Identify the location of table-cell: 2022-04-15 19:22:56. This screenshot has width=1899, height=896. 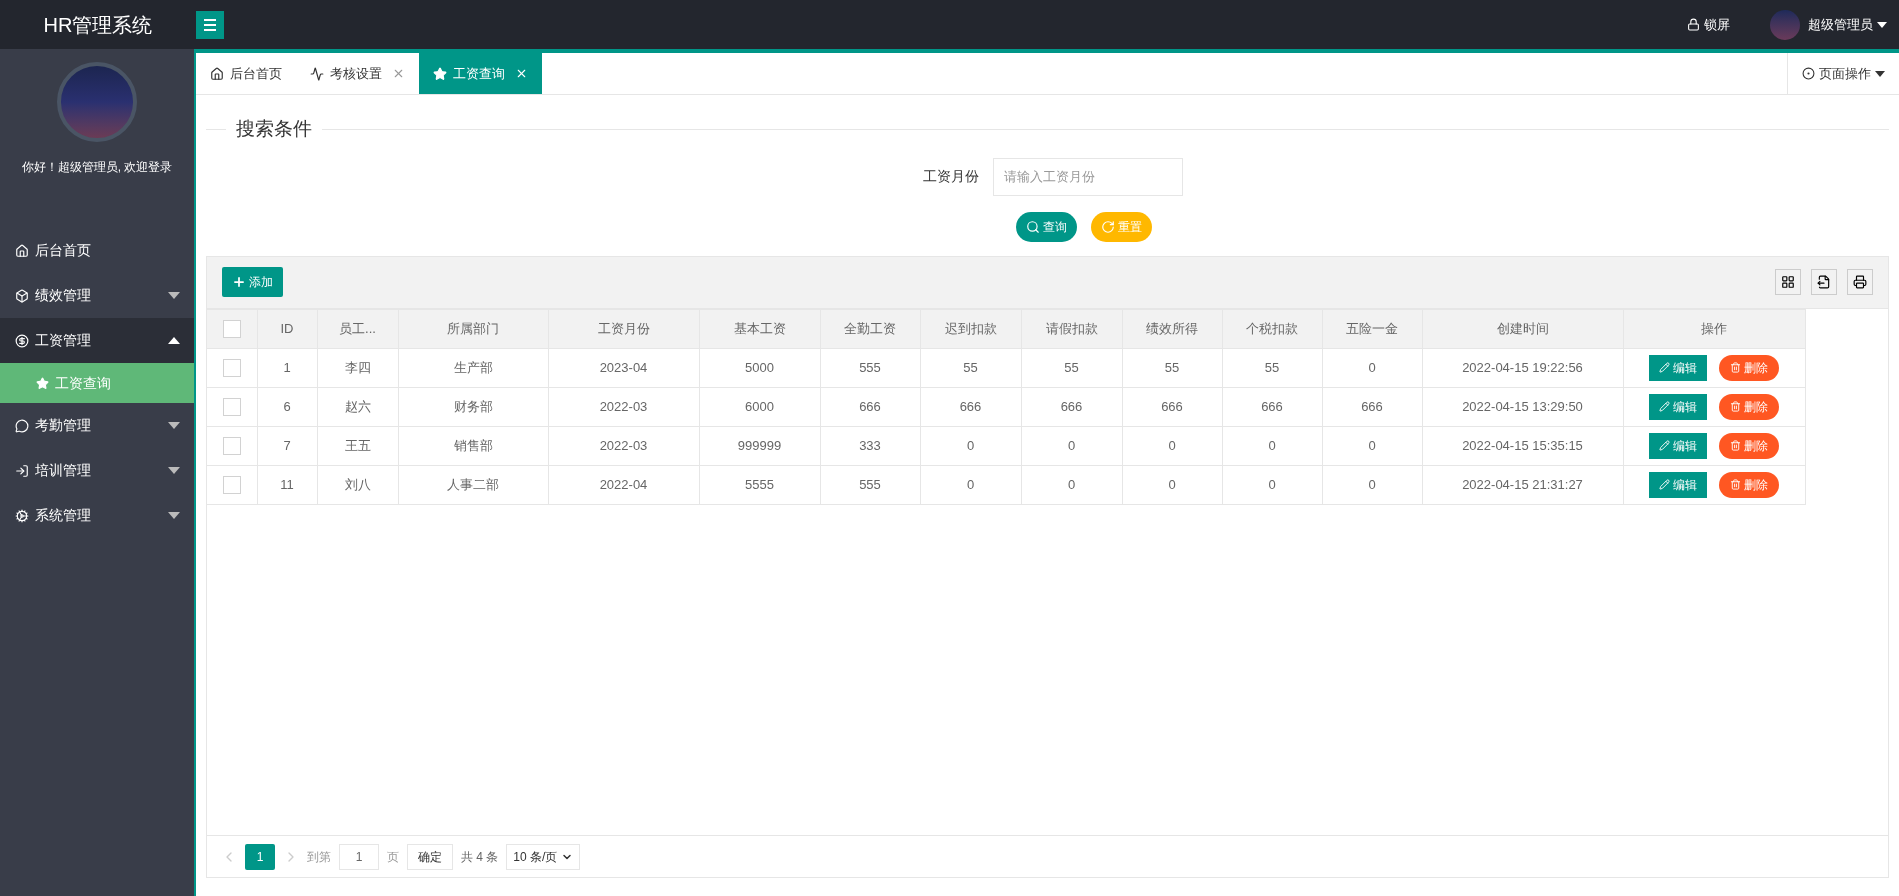
(1522, 367).